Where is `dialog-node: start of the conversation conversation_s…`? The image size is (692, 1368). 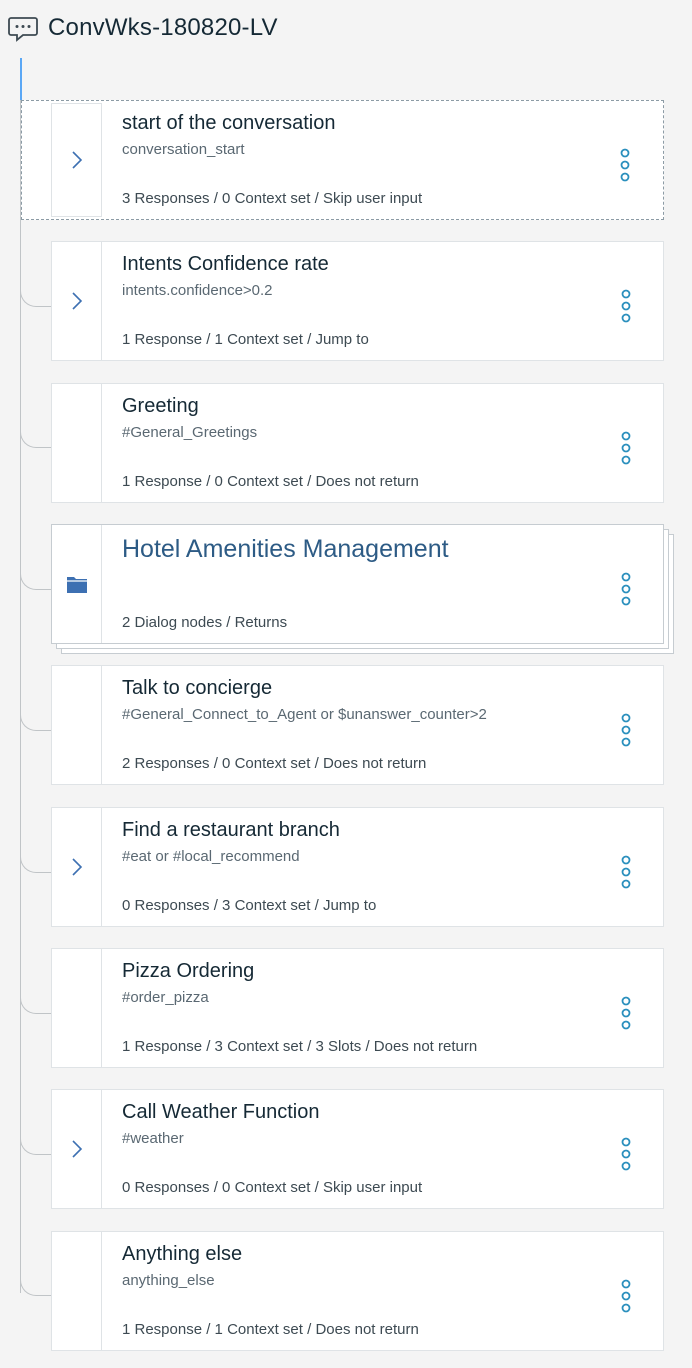 dialog-node: start of the conversation conversation_s… is located at coordinates (342, 160).